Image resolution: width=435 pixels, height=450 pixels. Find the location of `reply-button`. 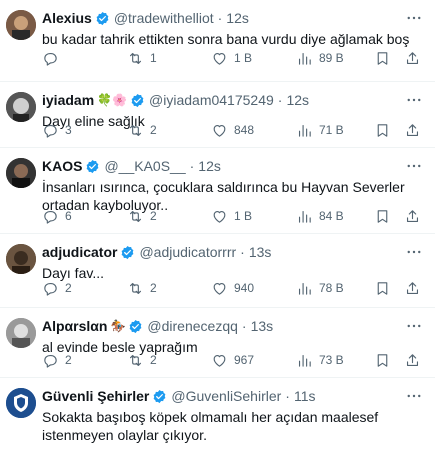

reply-button is located at coordinates (53, 58).